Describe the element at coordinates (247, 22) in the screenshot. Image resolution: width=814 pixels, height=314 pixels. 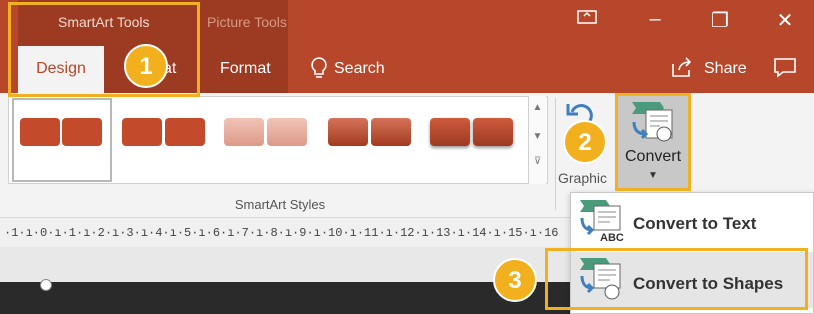
I see `picture-tools-label: Picture Tools` at that location.